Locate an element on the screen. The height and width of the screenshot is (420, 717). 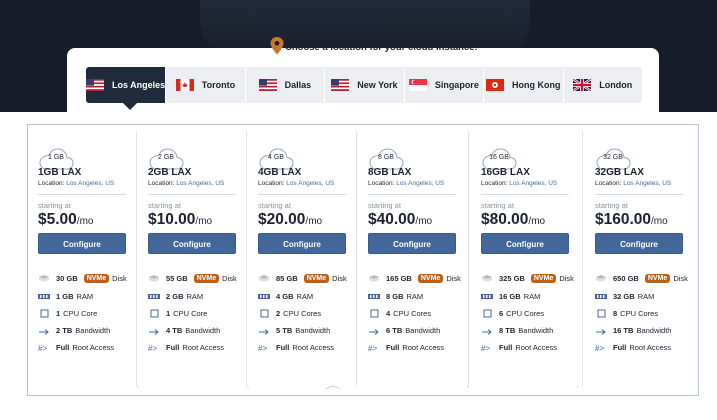
sg-flag-icon is located at coordinates (417, 85).